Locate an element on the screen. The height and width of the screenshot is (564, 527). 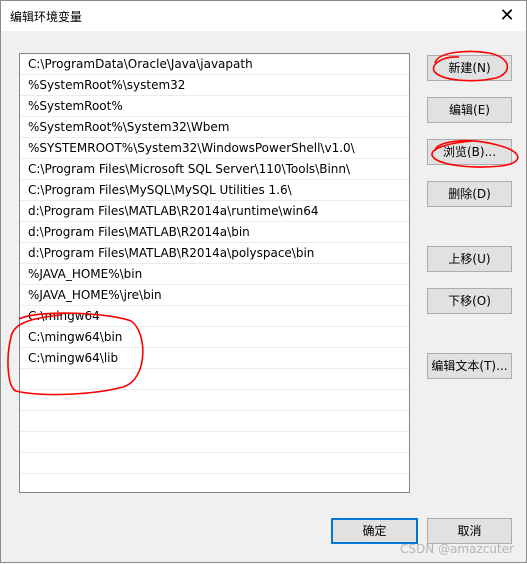
delete-button: 删除(D) is located at coordinates (469, 194).